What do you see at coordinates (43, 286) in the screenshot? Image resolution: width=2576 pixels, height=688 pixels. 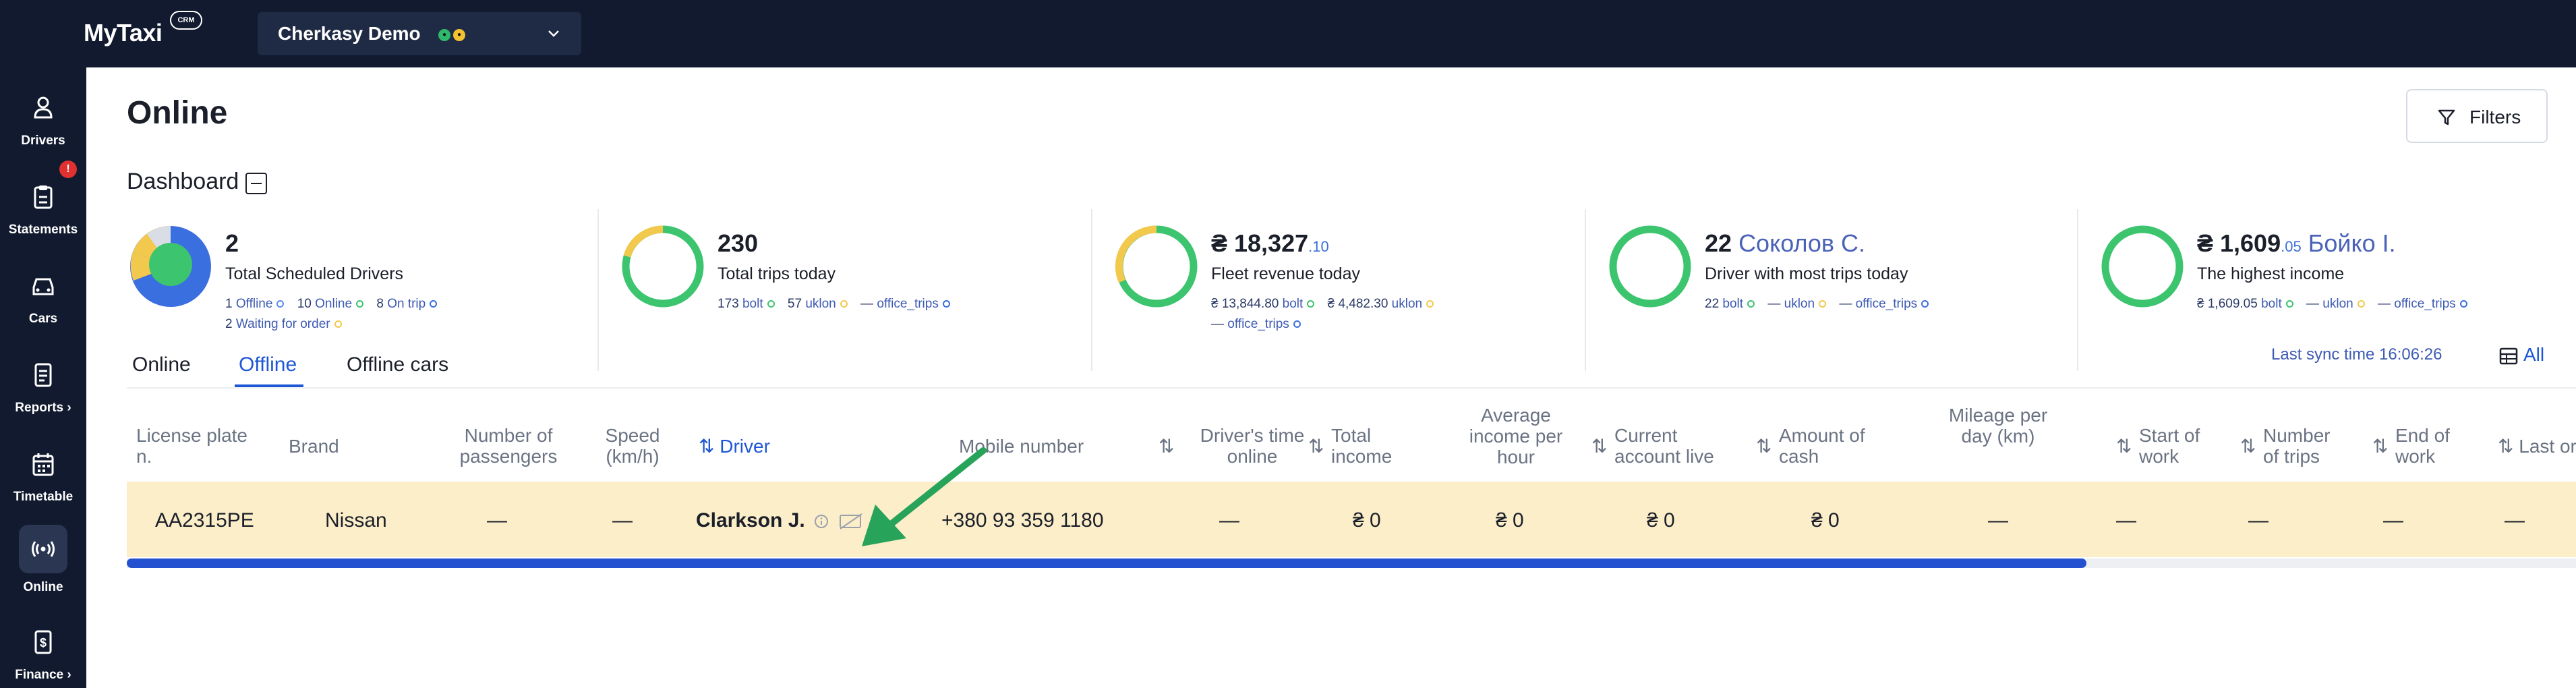 I see `car-icon` at bounding box center [43, 286].